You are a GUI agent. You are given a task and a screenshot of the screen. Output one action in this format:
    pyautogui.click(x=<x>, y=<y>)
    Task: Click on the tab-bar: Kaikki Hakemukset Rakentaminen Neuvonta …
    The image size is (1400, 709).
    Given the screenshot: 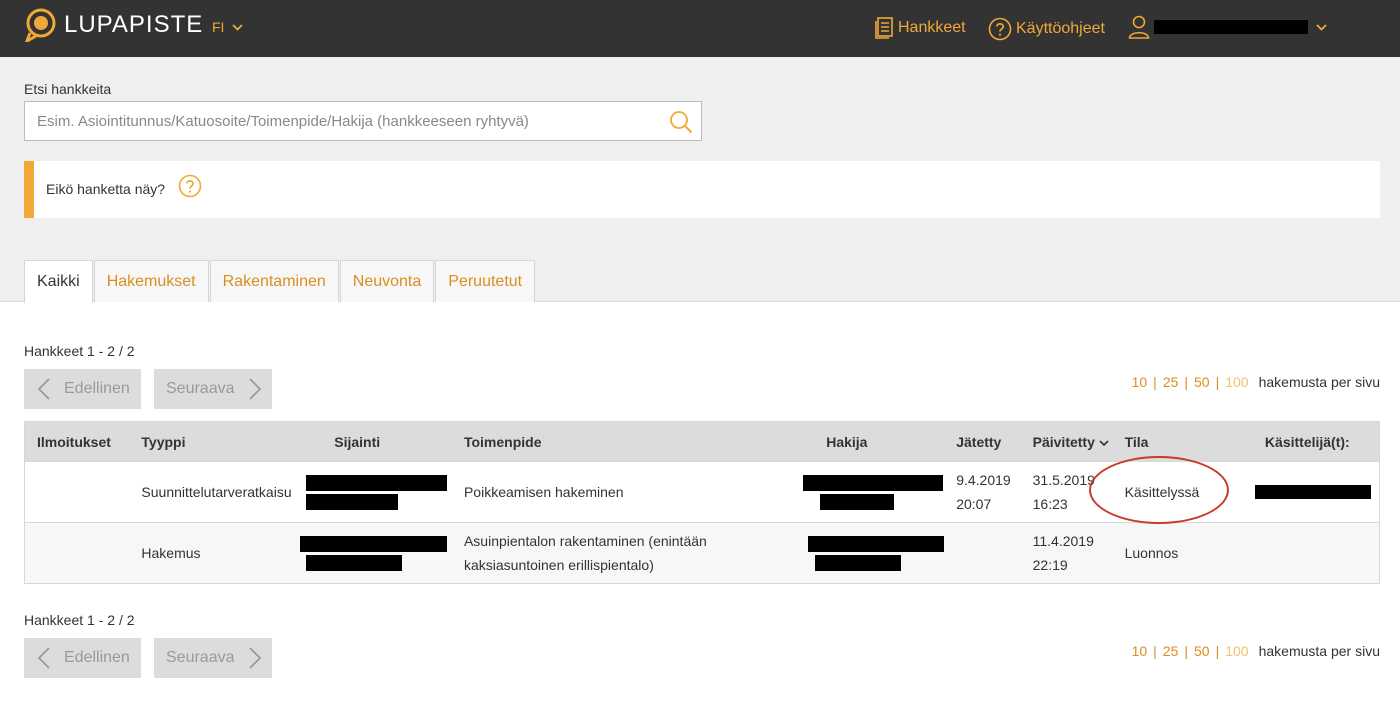 What is the action you would take?
    pyautogui.click(x=280, y=281)
    